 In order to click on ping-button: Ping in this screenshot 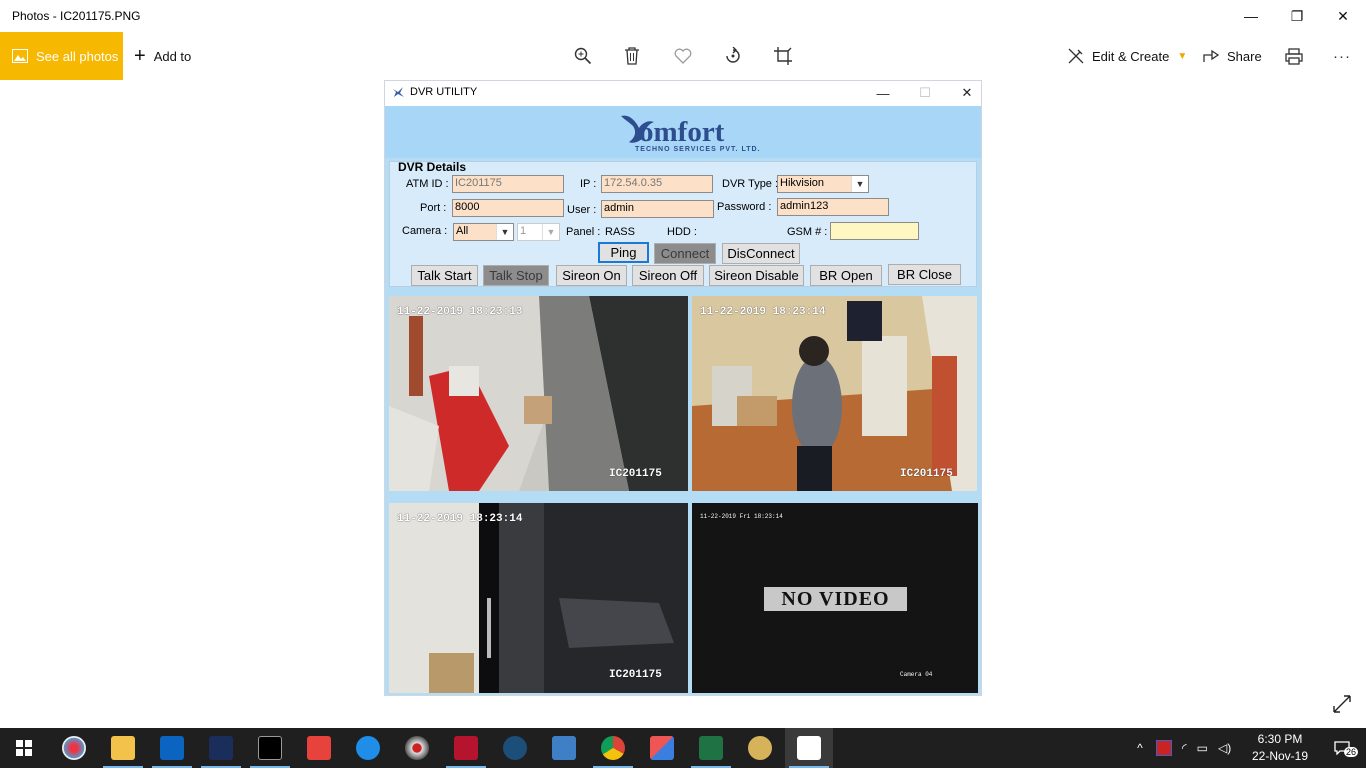, I will do `click(623, 252)`.